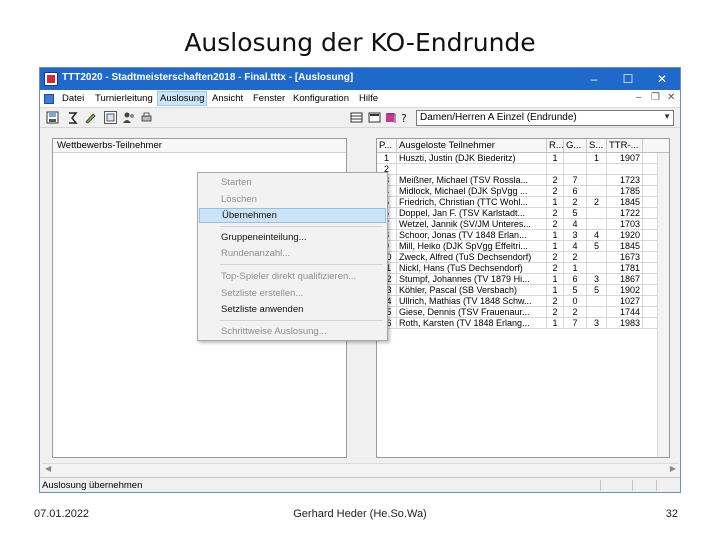  I want to click on ranking-tool-icon, so click(72, 117).